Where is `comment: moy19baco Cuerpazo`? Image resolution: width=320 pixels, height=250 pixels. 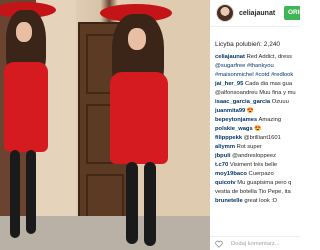
comment: moy19baco Cuerpazo is located at coordinates (244, 174).